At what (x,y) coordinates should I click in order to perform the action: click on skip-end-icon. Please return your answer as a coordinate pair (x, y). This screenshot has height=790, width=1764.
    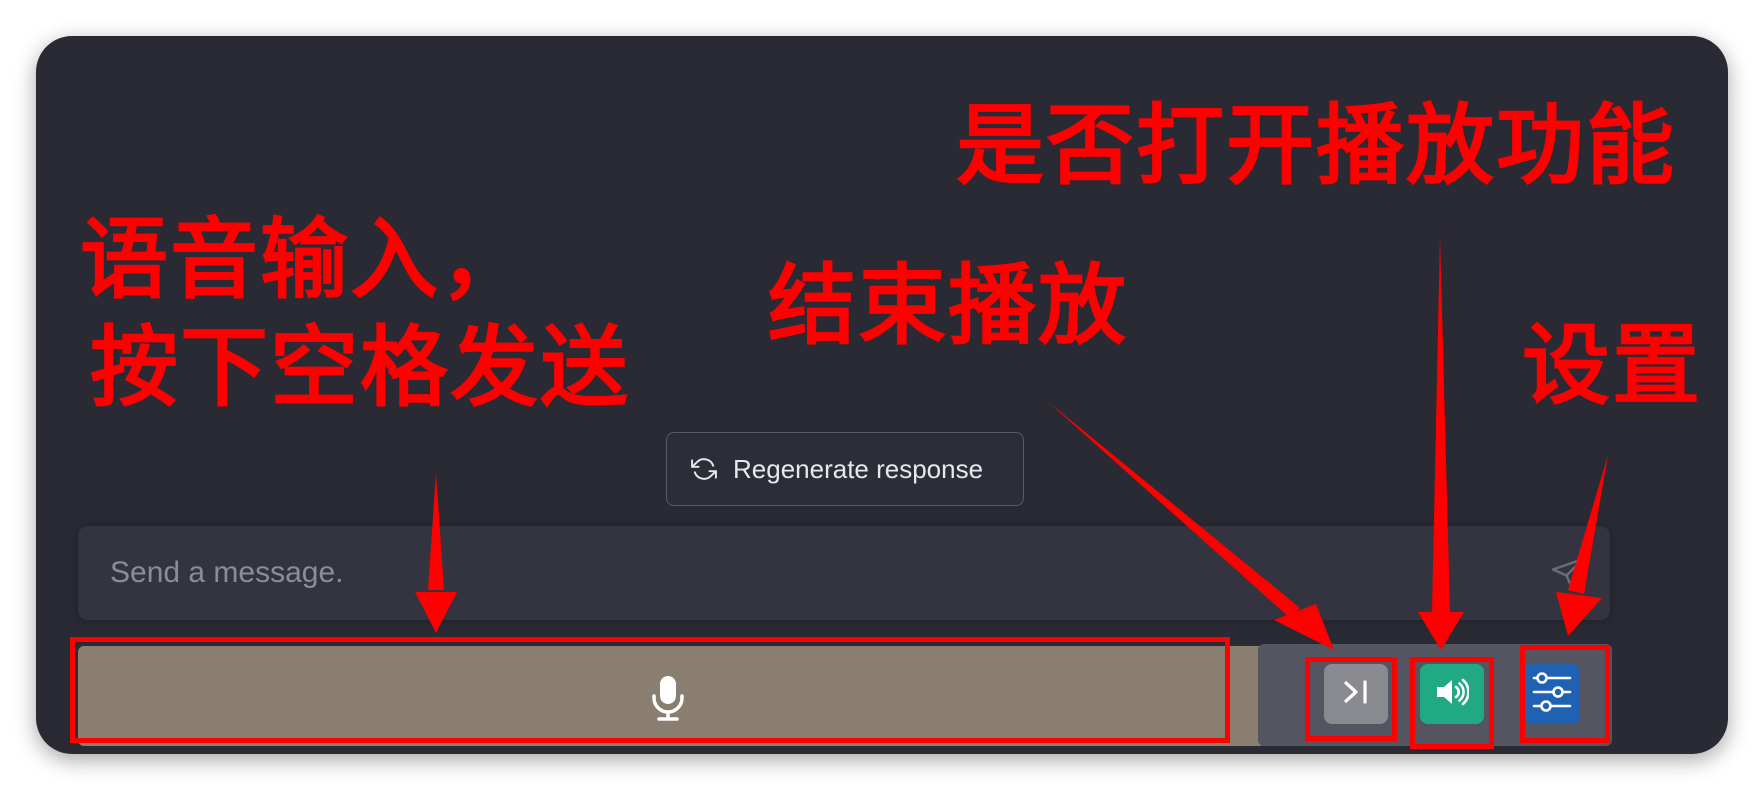
    Looking at the image, I should click on (1356, 694).